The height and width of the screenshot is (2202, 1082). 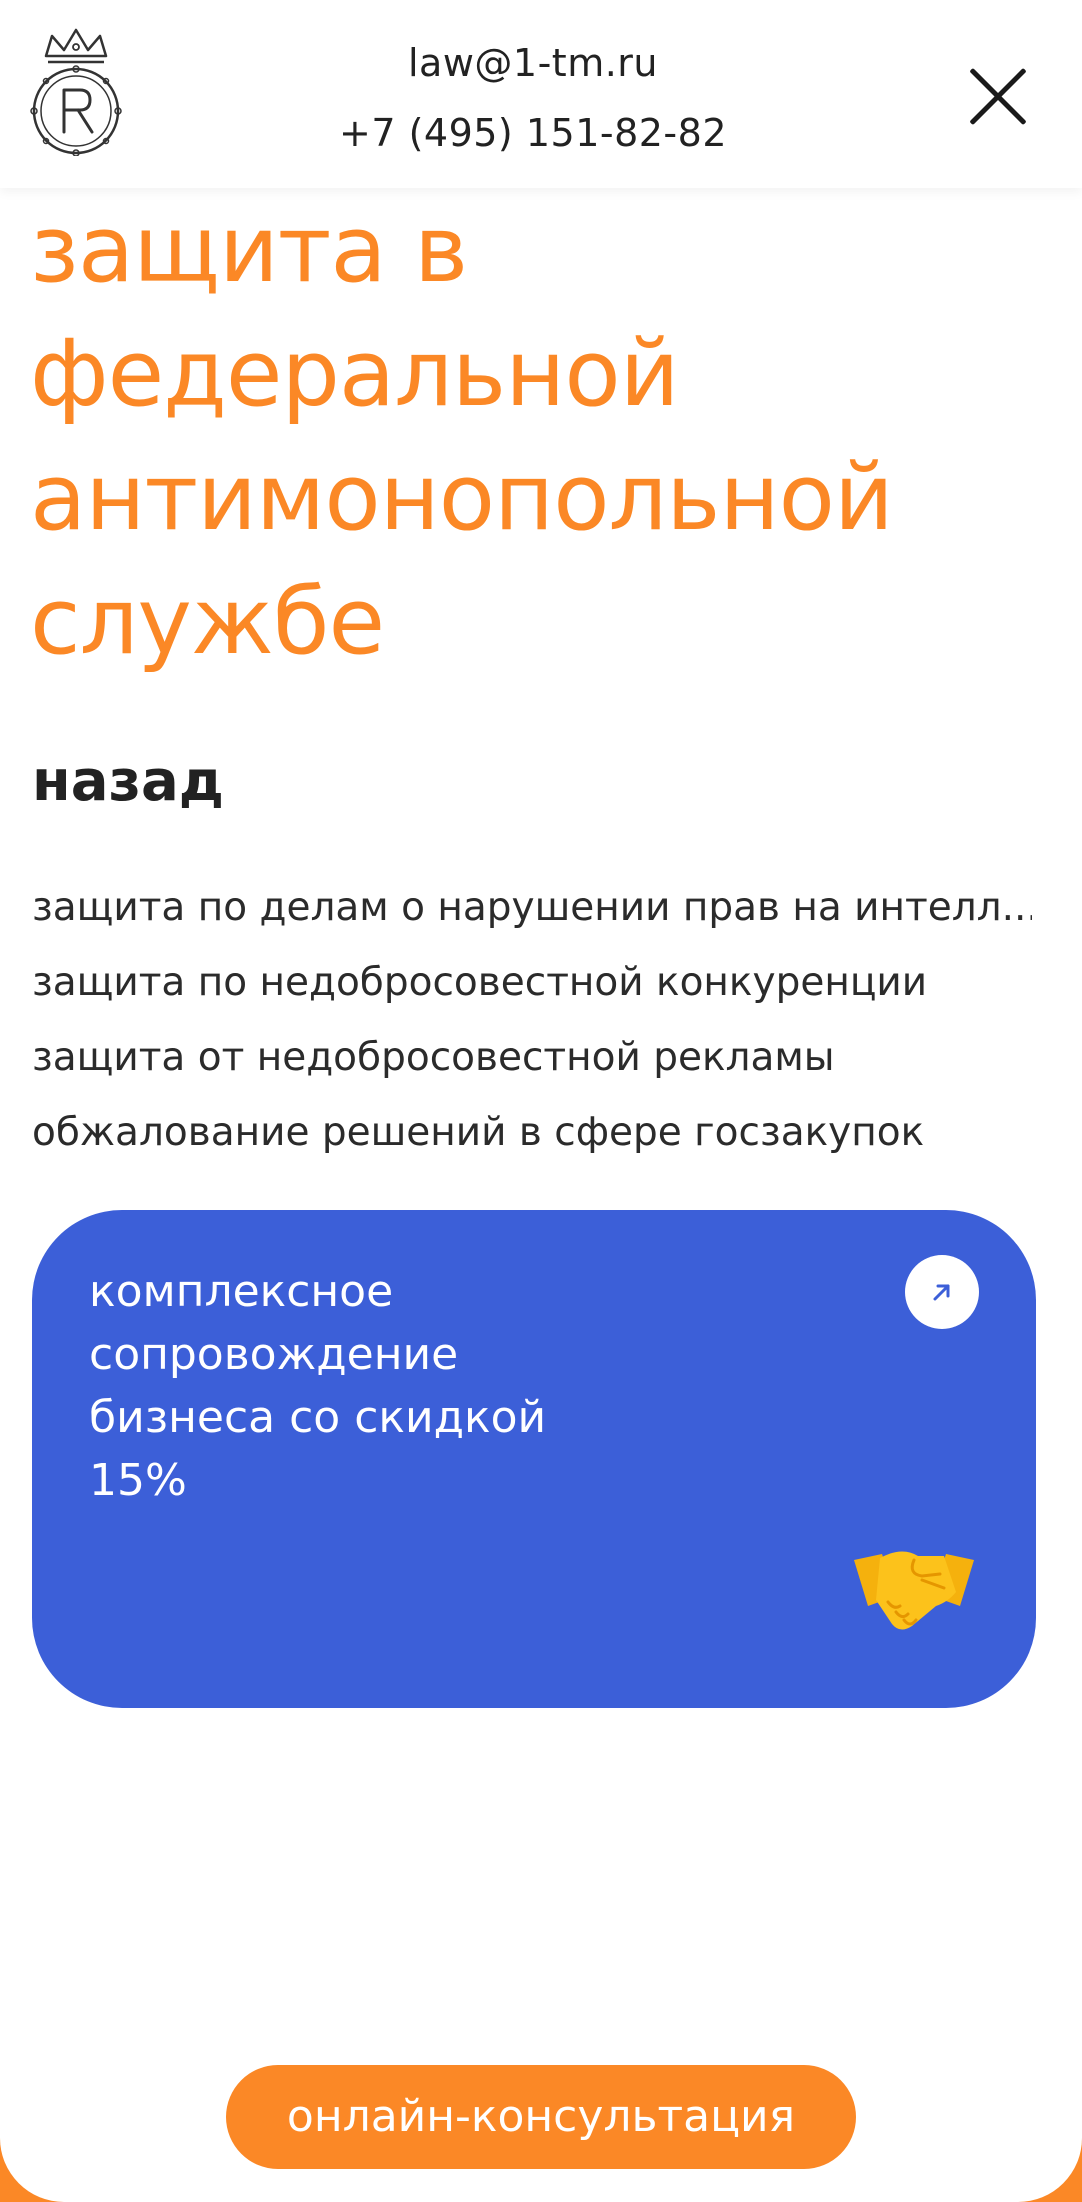 What do you see at coordinates (128, 782) in the screenshot?
I see `back-link: назад` at bounding box center [128, 782].